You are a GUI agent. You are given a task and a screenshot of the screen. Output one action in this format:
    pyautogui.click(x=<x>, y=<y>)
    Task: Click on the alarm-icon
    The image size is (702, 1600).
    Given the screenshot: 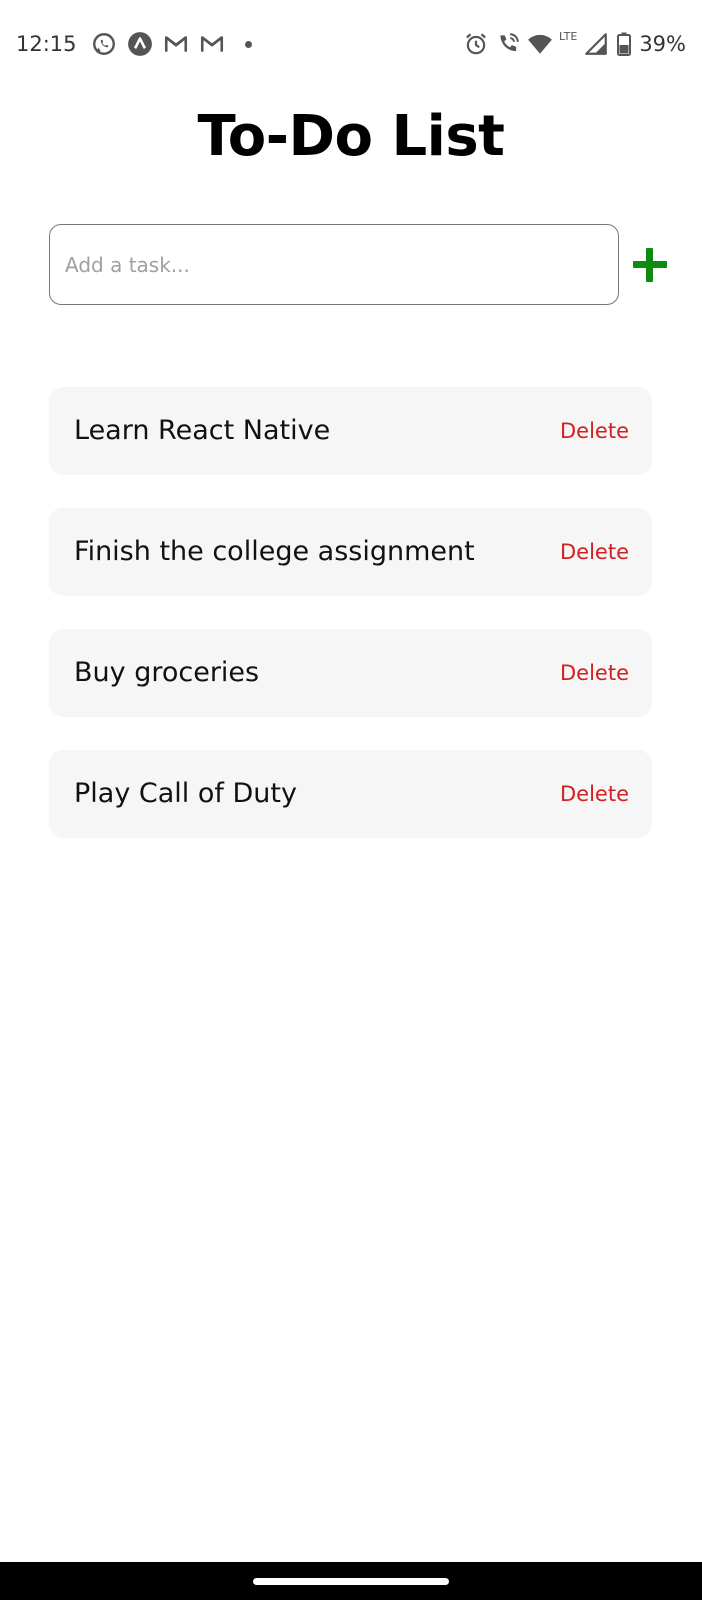 What is the action you would take?
    pyautogui.click(x=476, y=44)
    